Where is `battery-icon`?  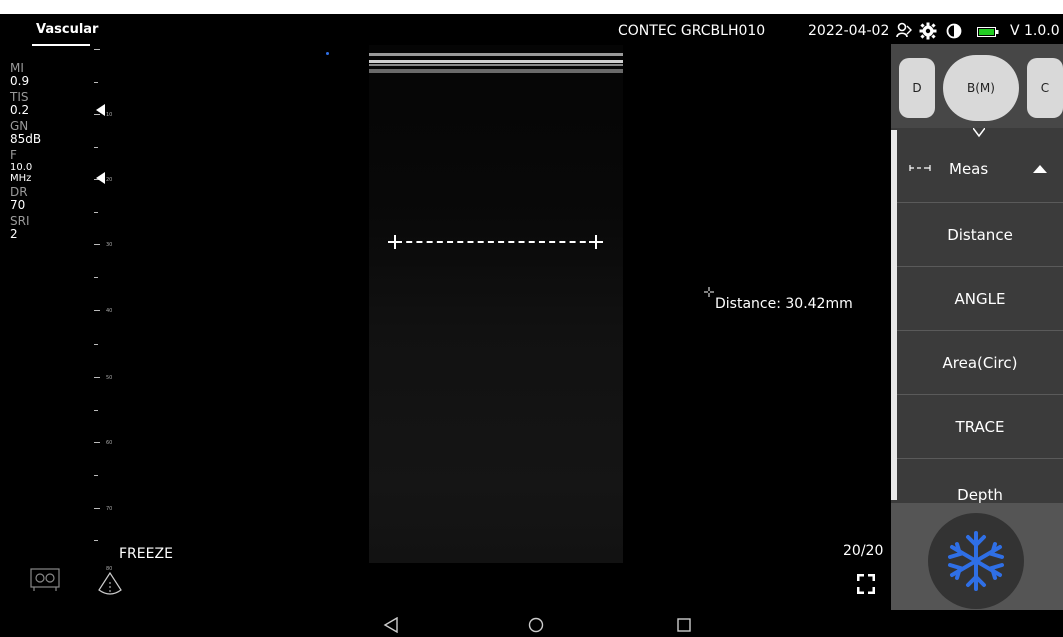
battery-icon is located at coordinates (988, 32).